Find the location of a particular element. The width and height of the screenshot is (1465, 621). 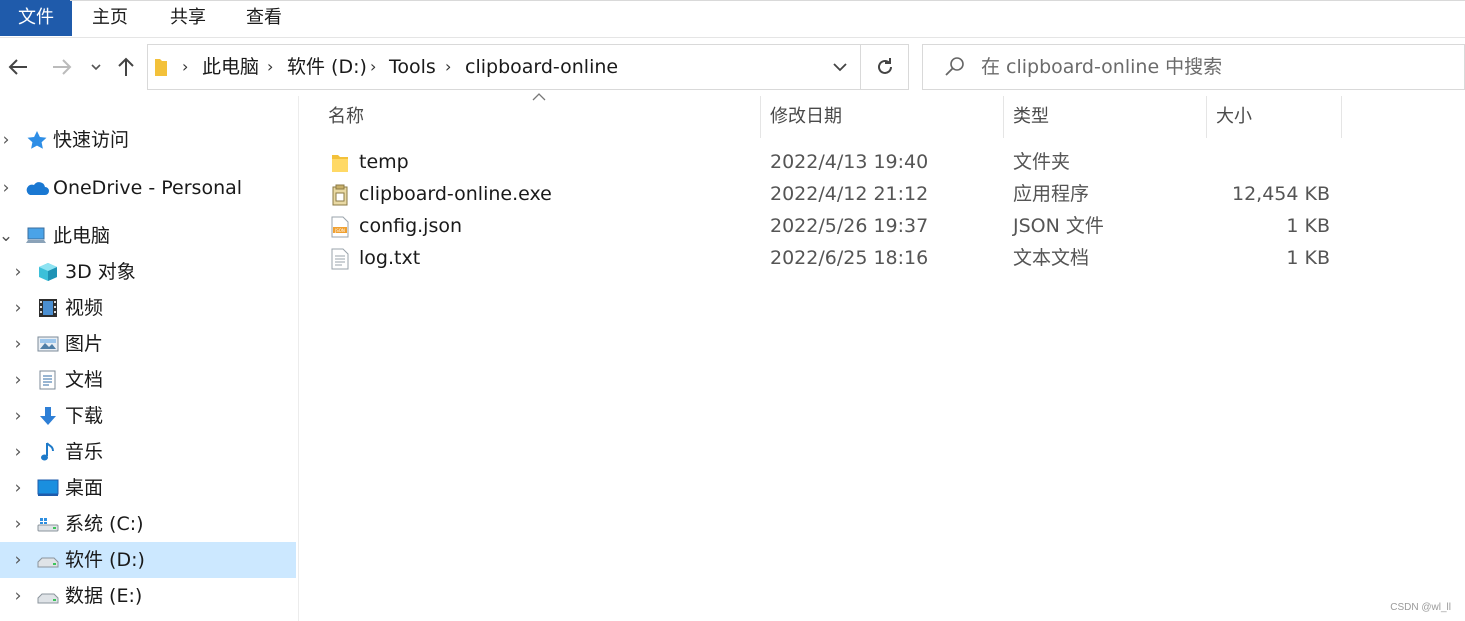

arrow-up-icon is located at coordinates (126, 66).